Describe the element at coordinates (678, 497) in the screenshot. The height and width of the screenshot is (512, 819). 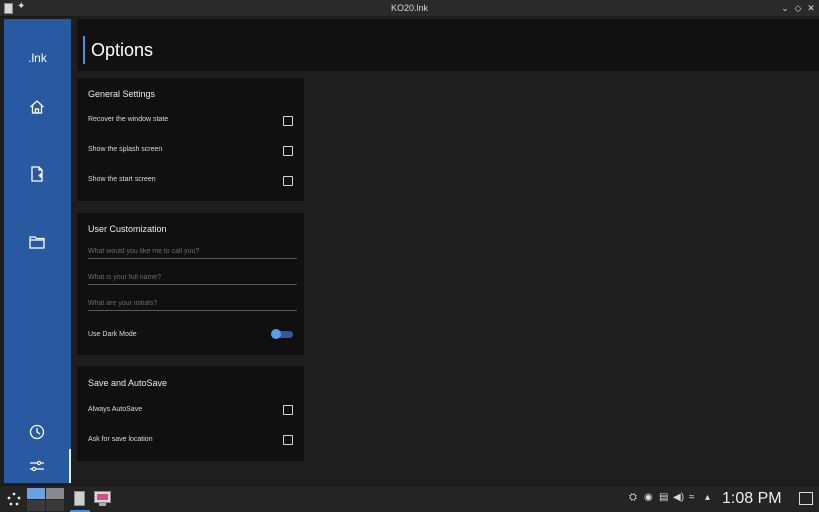
I see `volume-icon: ◀)` at that location.